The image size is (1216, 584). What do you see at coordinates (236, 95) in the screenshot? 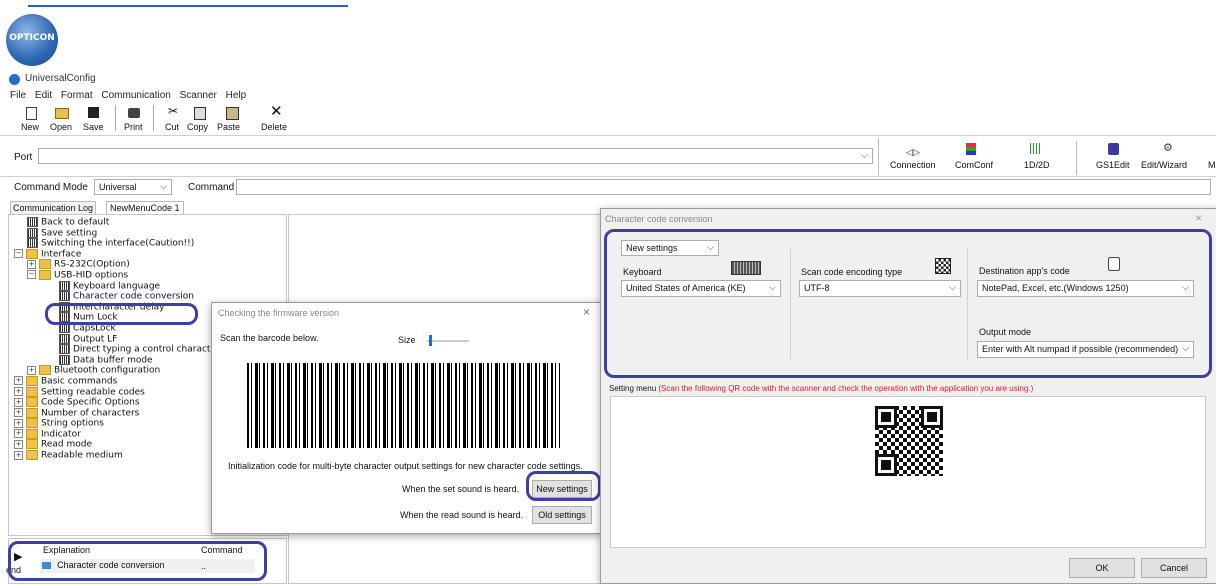
I see `menu-help: Help` at bounding box center [236, 95].